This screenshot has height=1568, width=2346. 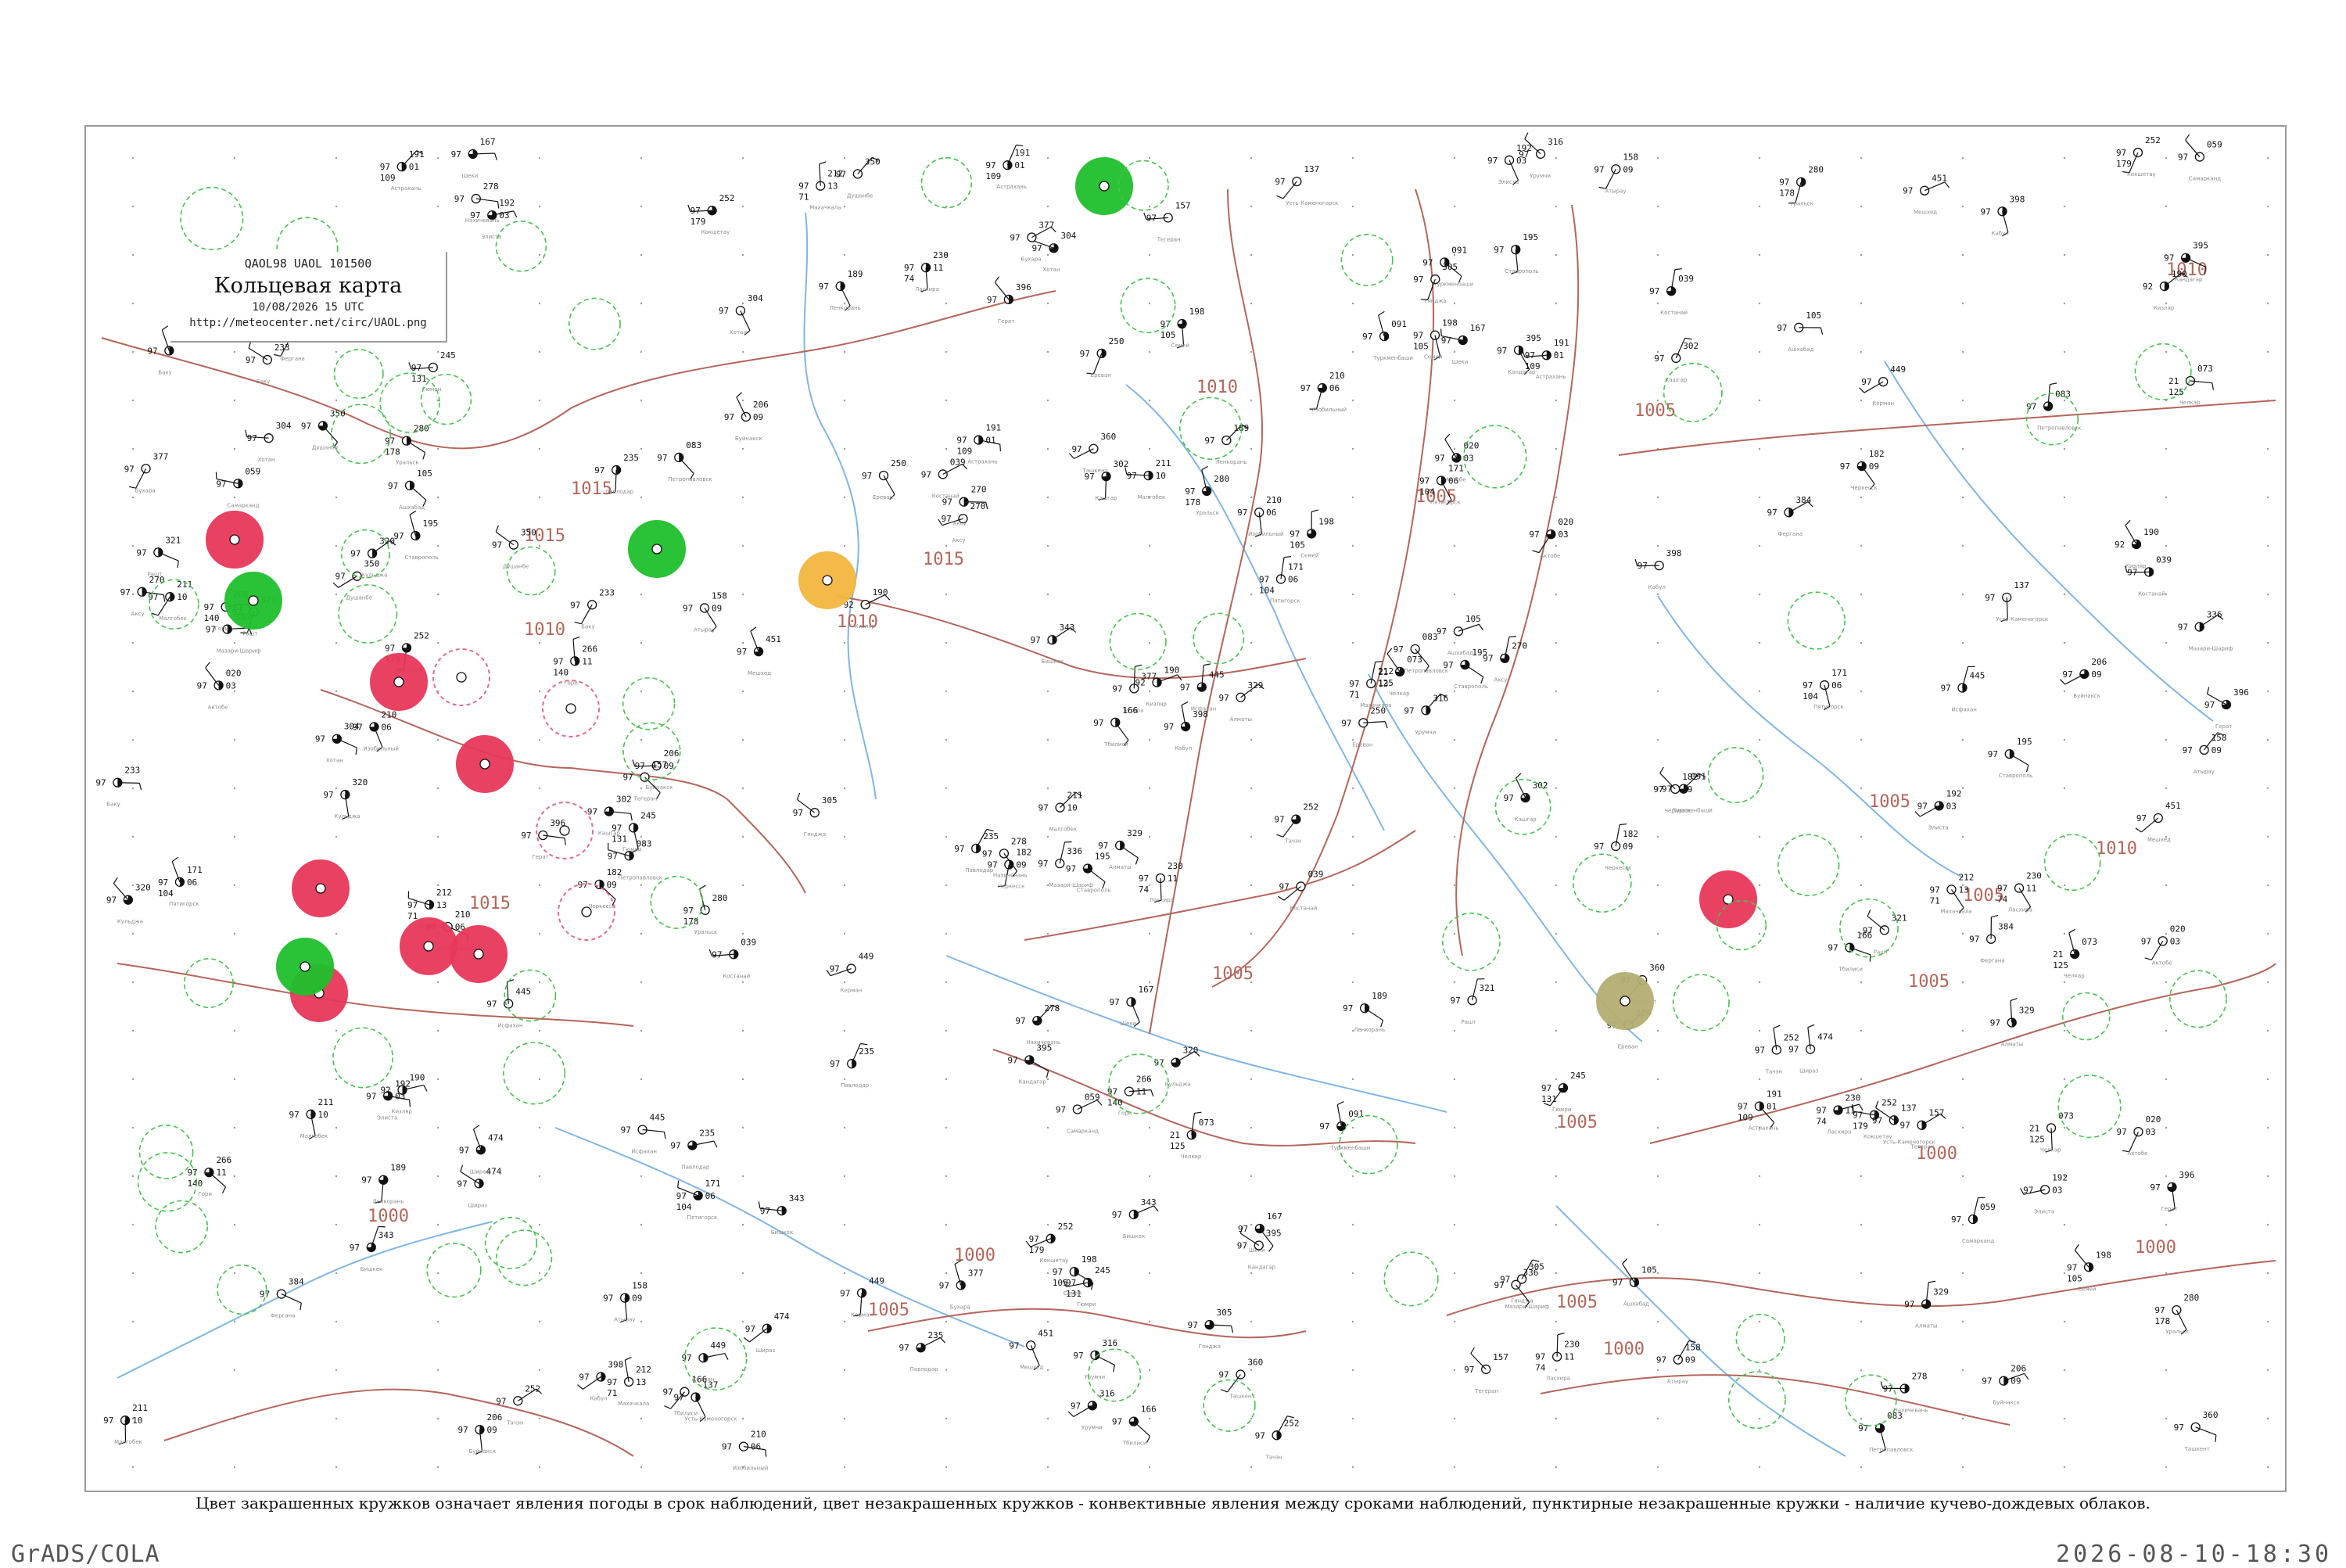 I want to click on filled-green-storm-circle, so click(x=1104, y=186).